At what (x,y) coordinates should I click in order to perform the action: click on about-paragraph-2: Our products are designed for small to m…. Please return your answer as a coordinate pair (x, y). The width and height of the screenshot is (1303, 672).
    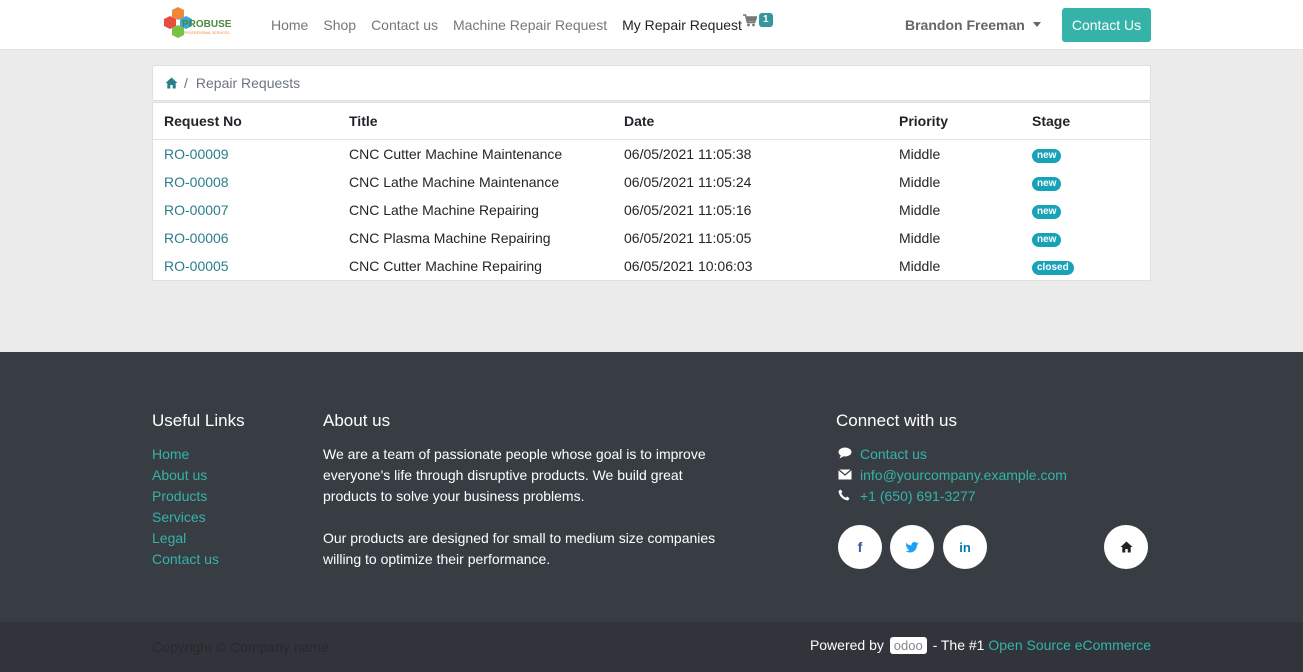
    Looking at the image, I should click on (519, 548).